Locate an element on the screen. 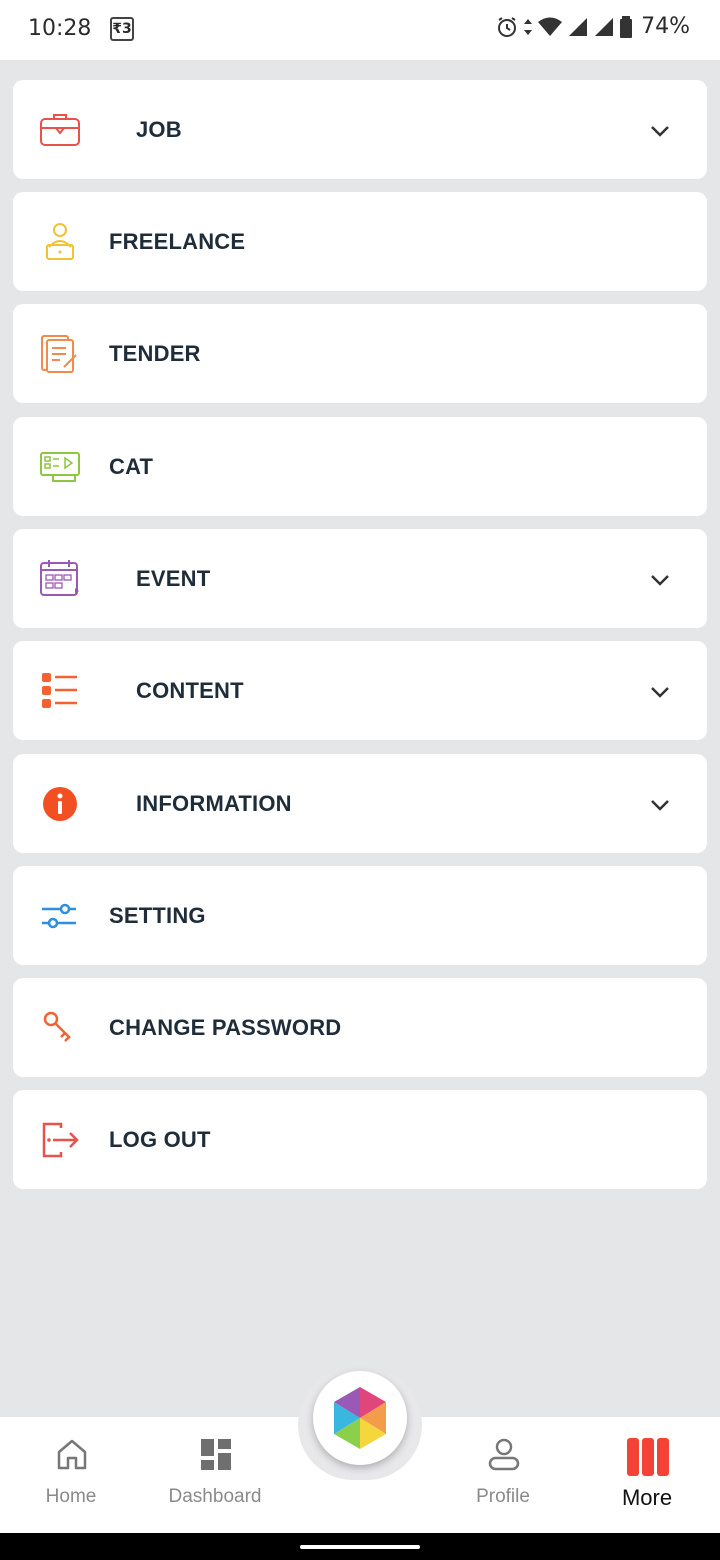 Image resolution: width=720 pixels, height=1560 pixels. menu-item-label: LOG OUT is located at coordinates (160, 1139).